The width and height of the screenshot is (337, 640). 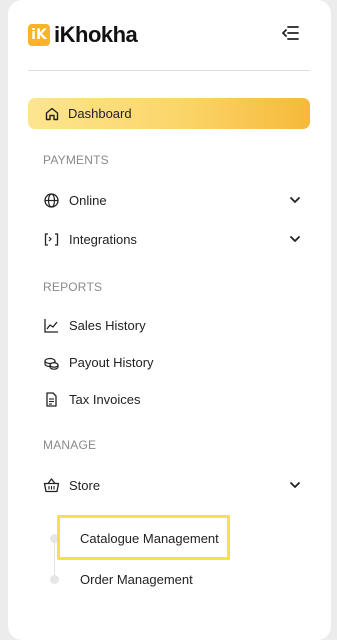 What do you see at coordinates (105, 399) in the screenshot?
I see `nav-item-label: Tax Invoices` at bounding box center [105, 399].